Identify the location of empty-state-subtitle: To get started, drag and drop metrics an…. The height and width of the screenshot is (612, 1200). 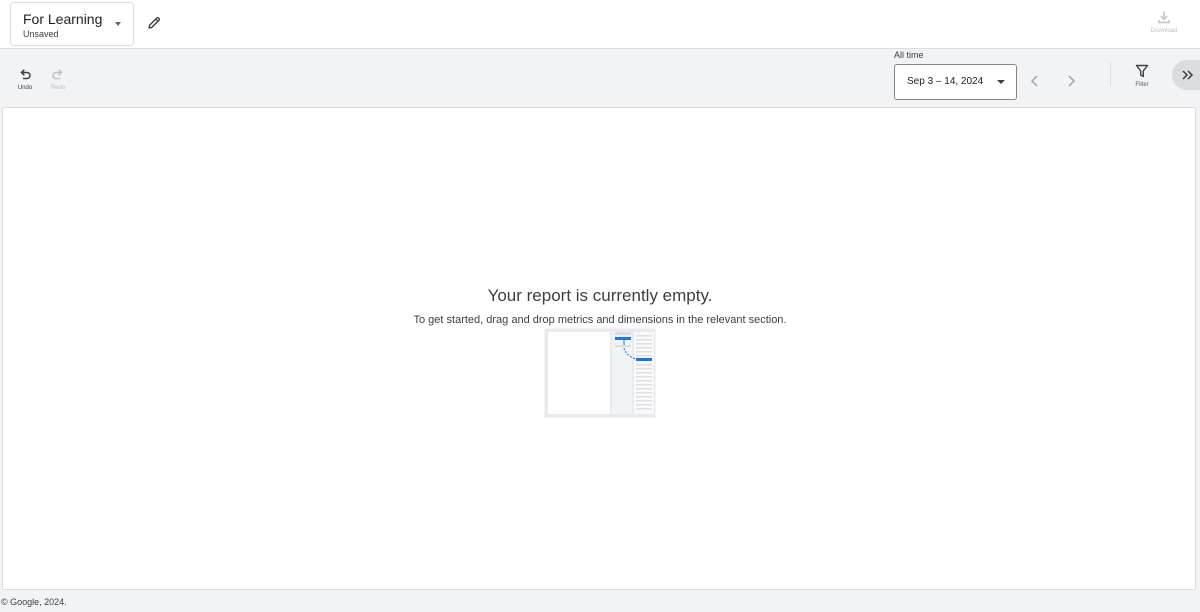
(600, 320).